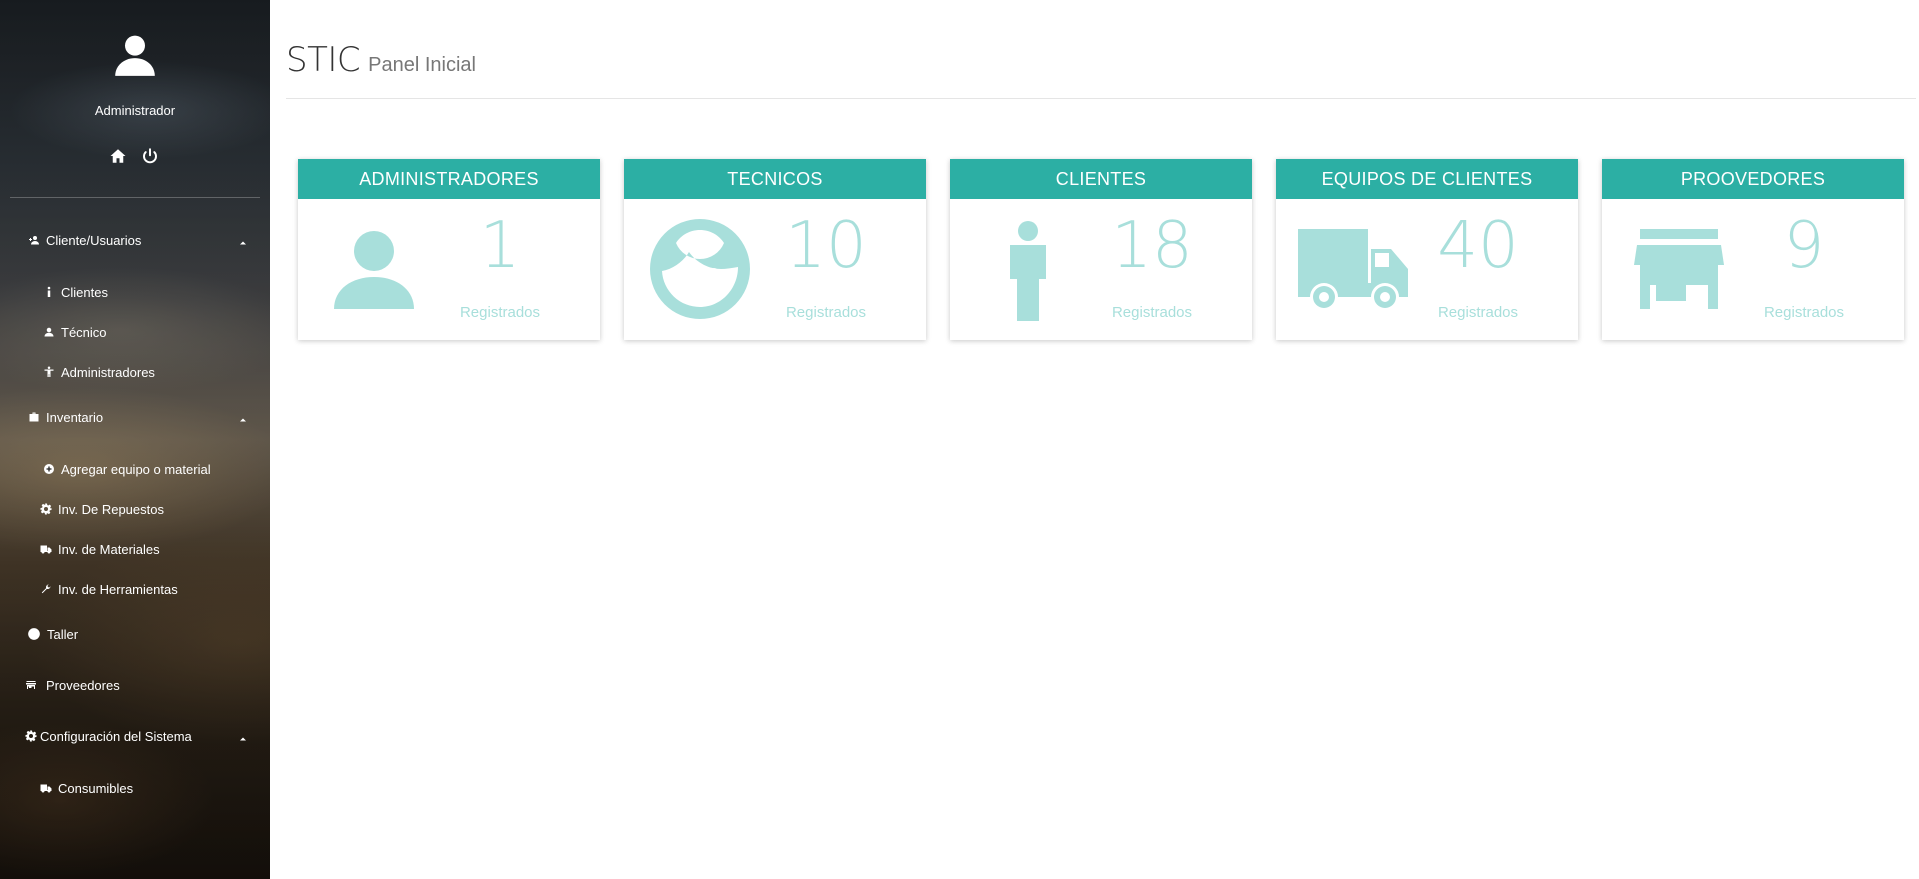 This screenshot has height=879, width=1919. What do you see at coordinates (1753, 179) in the screenshot?
I see `card-title: PROOVEDORES` at bounding box center [1753, 179].